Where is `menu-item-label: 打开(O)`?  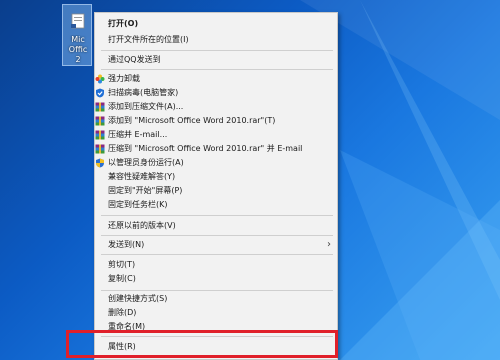 menu-item-label: 打开(O) is located at coordinates (123, 23).